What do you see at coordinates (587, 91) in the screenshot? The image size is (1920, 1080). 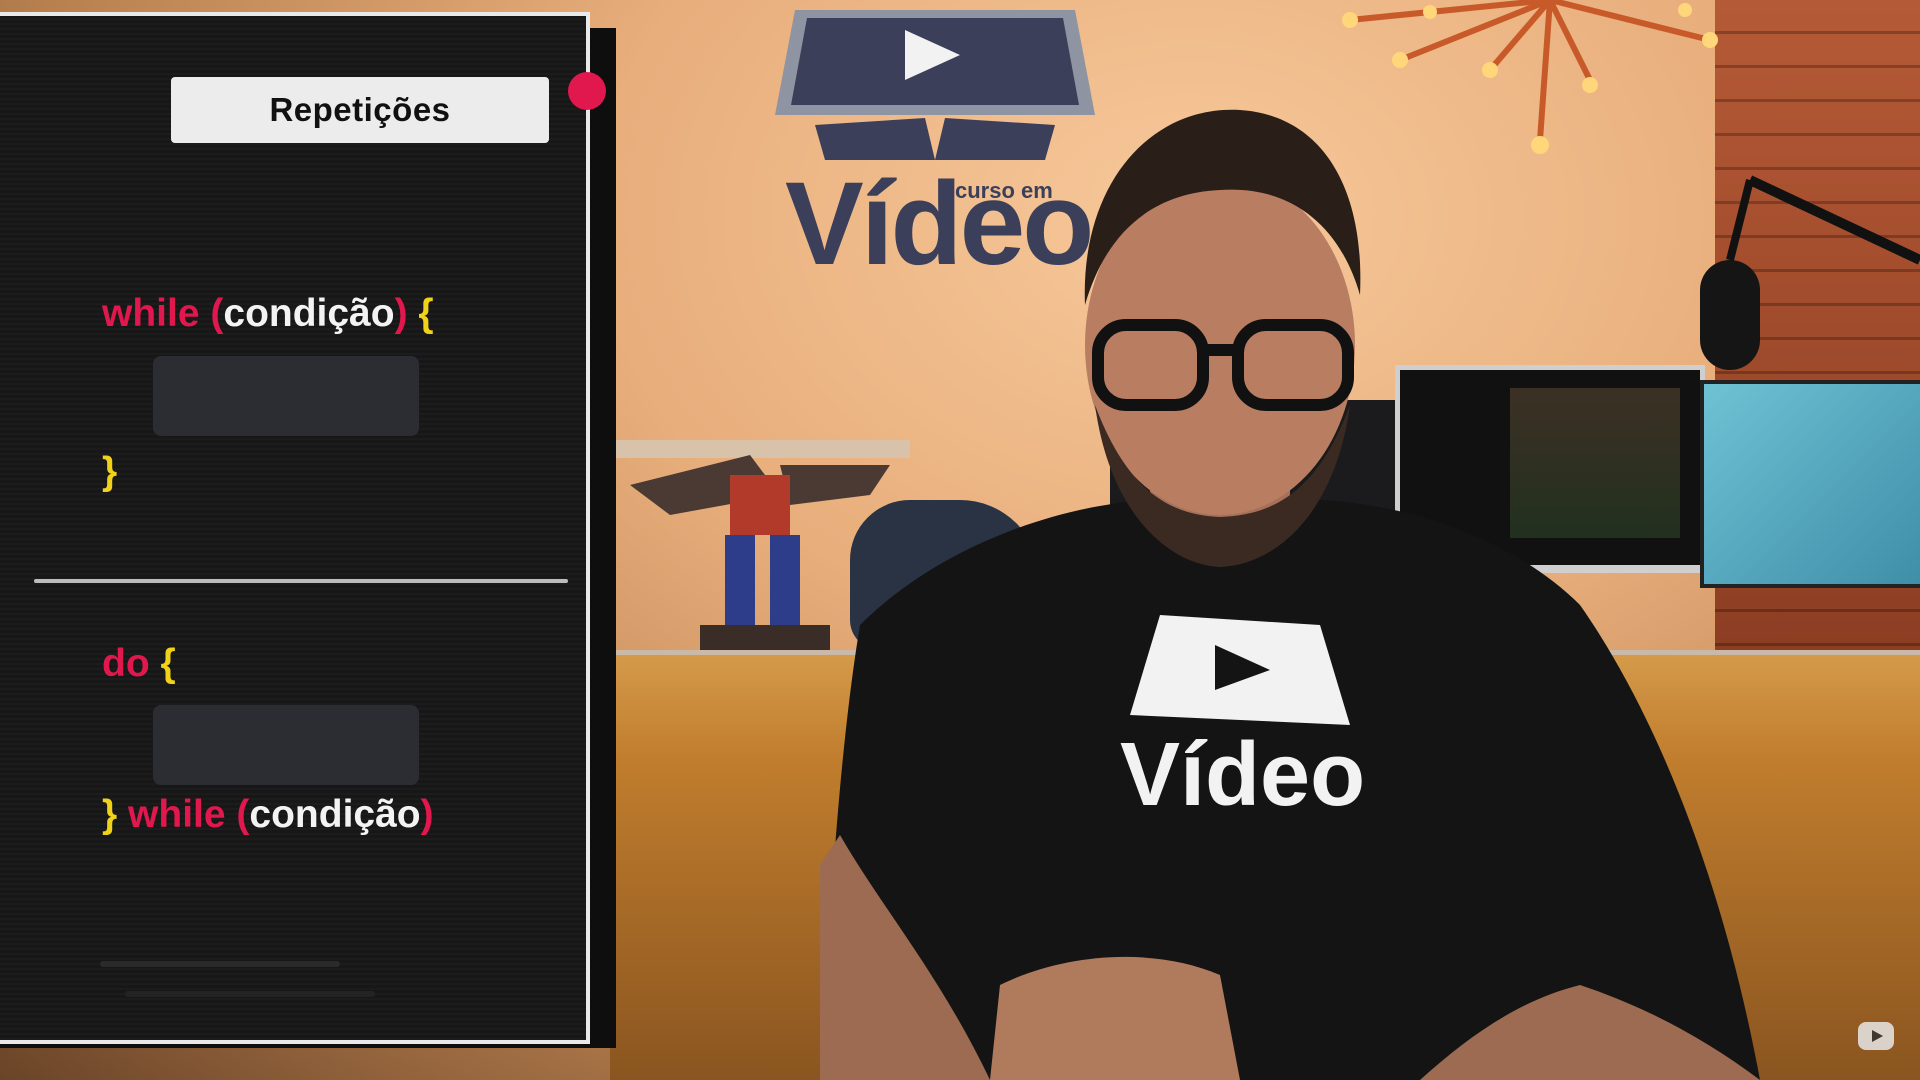 I see `record-dot-icon` at bounding box center [587, 91].